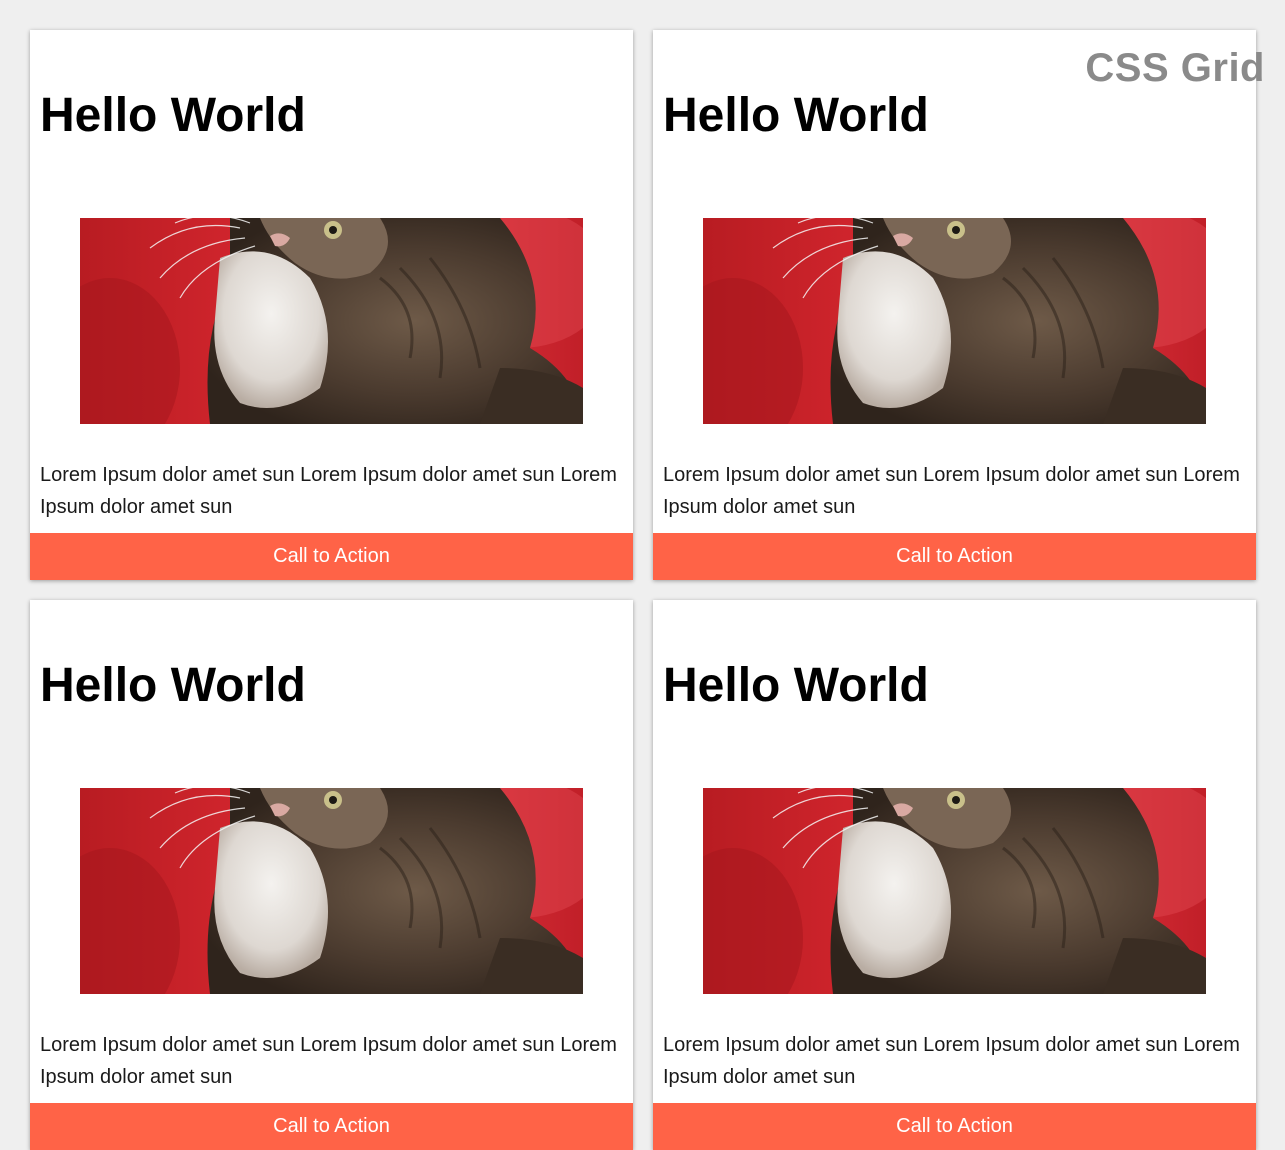  Describe the element at coordinates (1175, 68) in the screenshot. I see `css-grid-watermark: CSS Grid` at that location.